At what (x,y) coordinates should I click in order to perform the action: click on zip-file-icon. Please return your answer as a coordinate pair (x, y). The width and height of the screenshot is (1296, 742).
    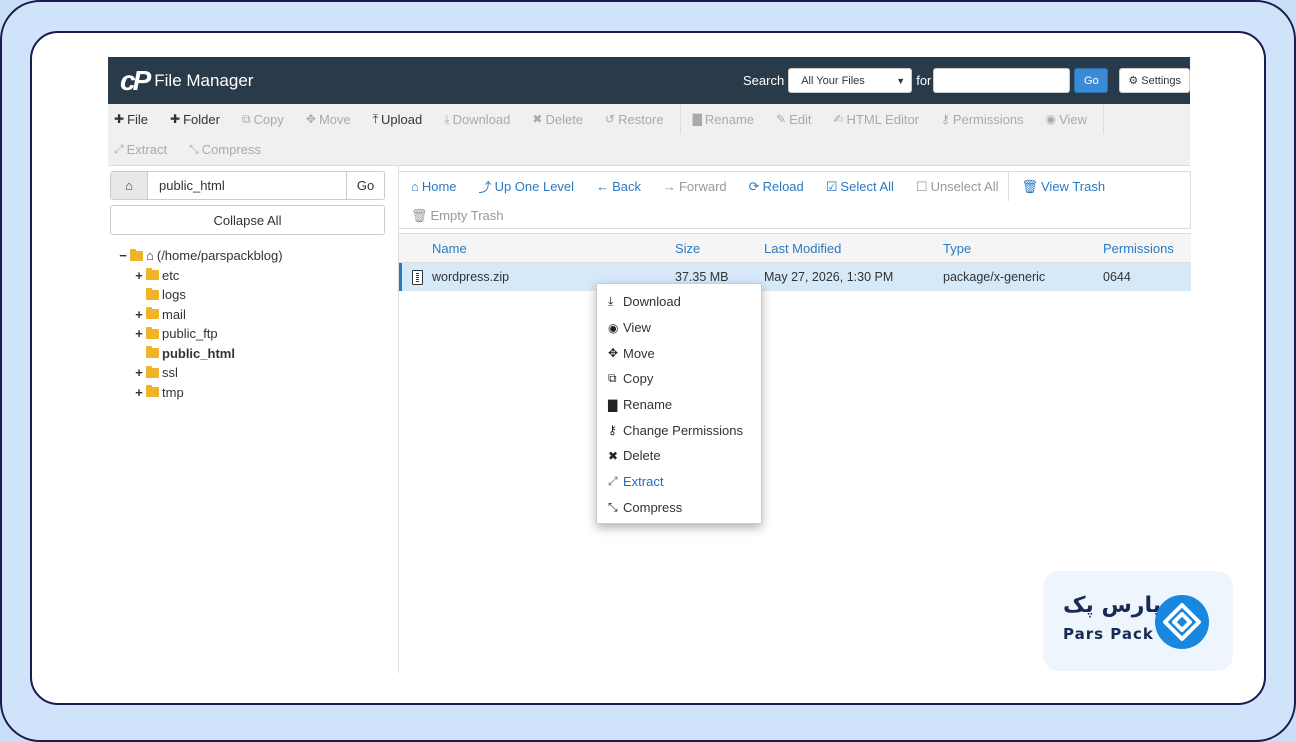
    Looking at the image, I should click on (417, 277).